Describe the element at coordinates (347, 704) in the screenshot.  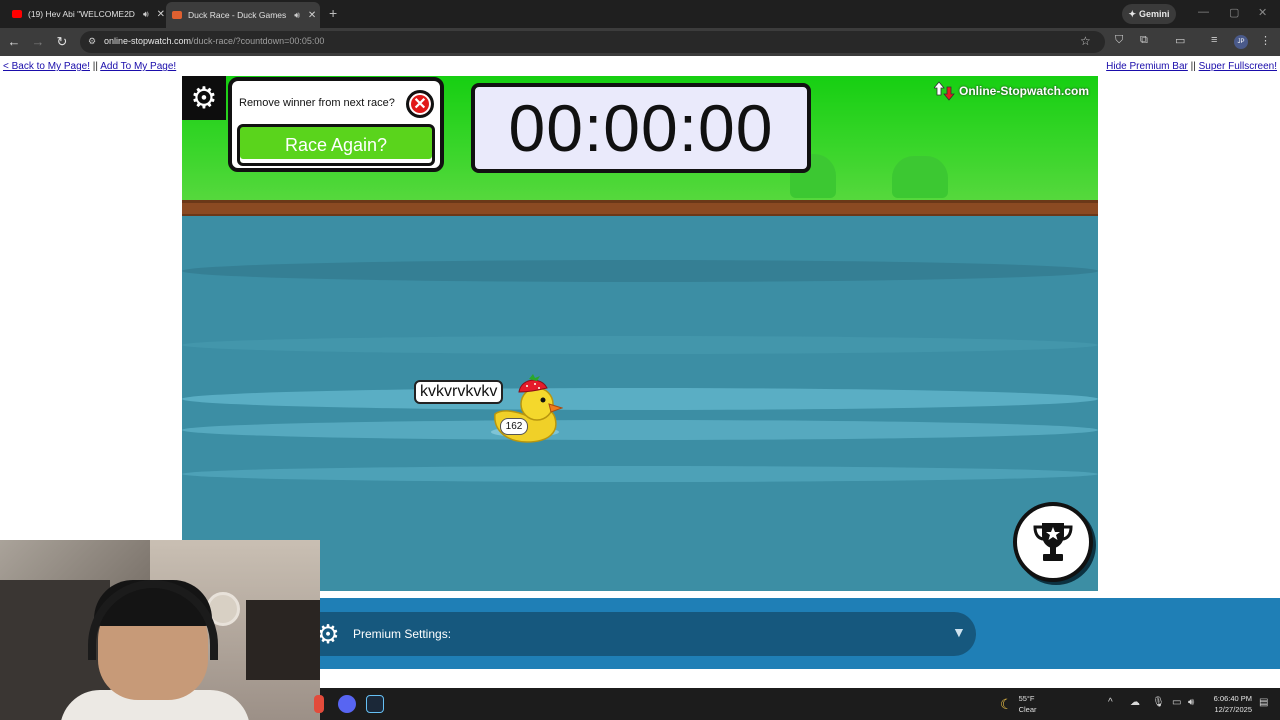
I see `discord-icon` at that location.